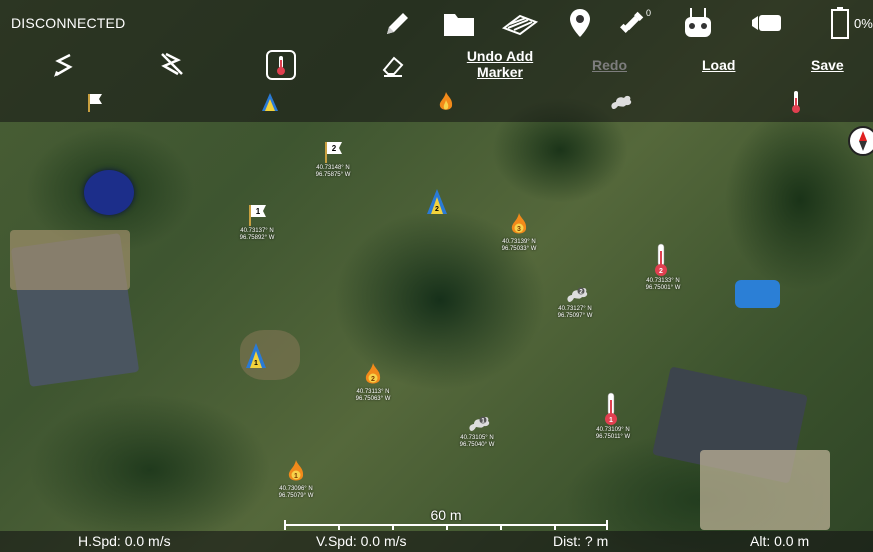  I want to click on flag-marker-icon, so click(95, 104).